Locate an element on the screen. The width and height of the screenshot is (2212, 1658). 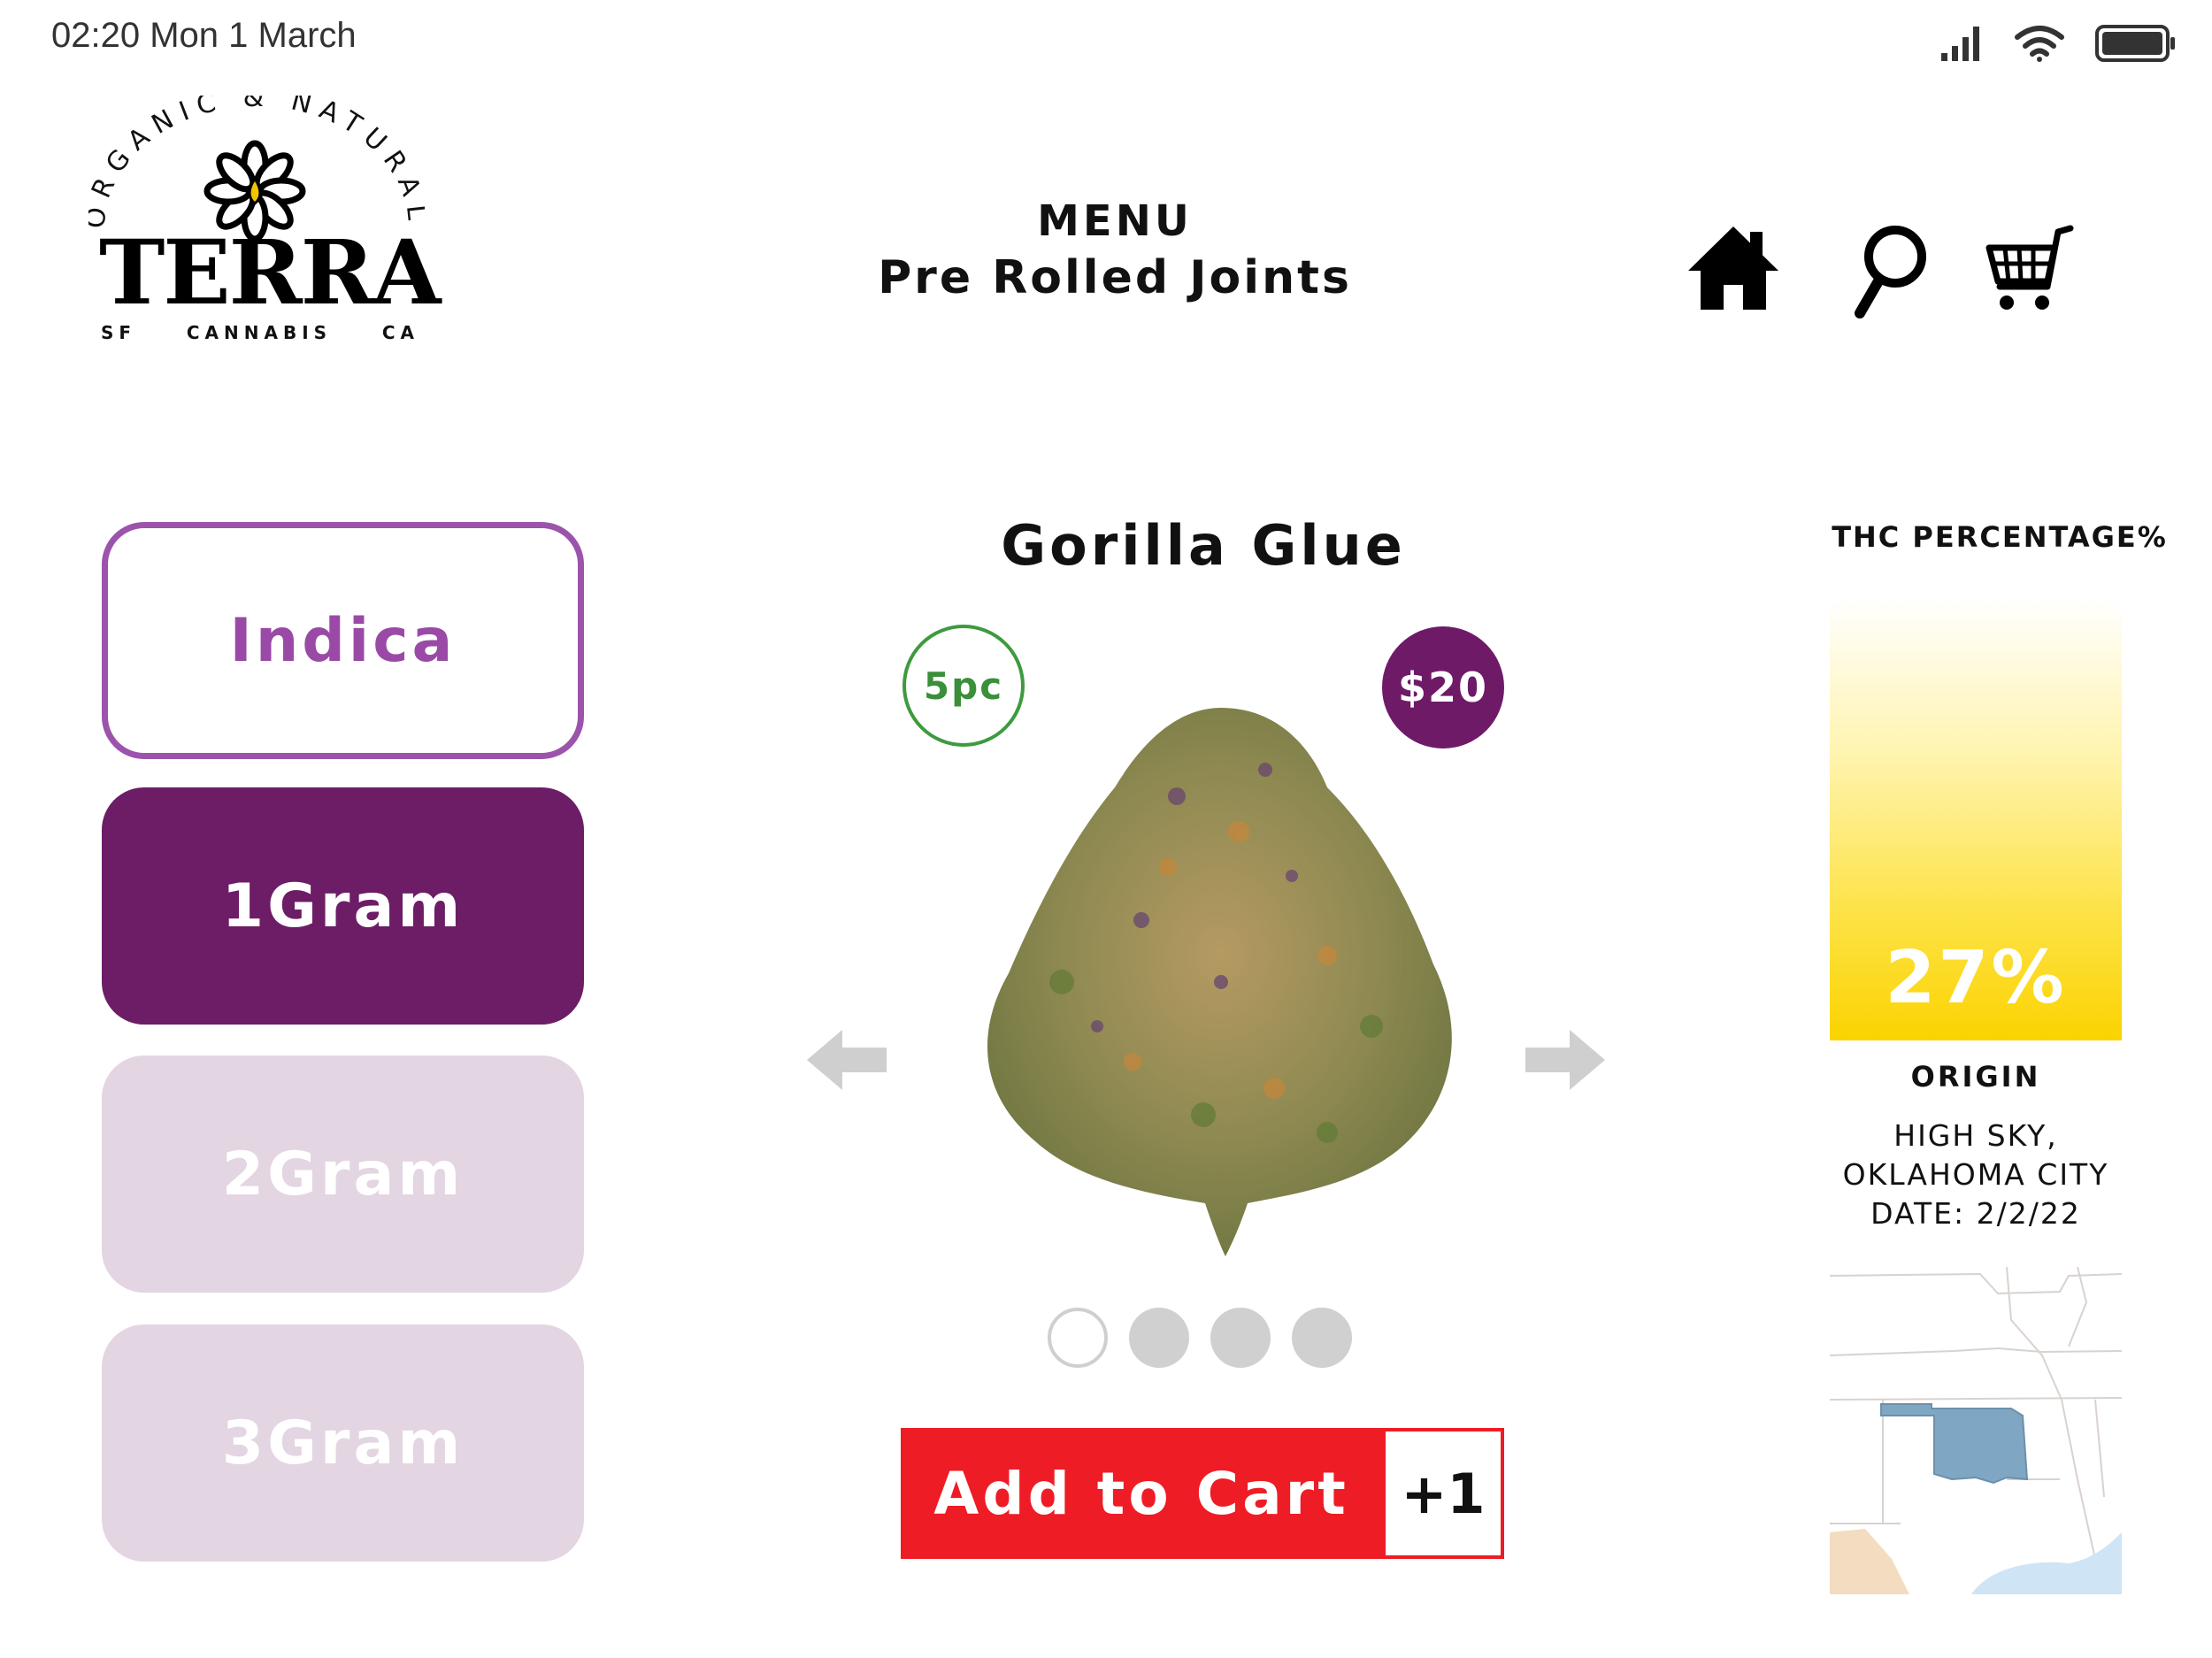
thc-title: THC PERCENTAGE% is located at coordinates (2000, 537).